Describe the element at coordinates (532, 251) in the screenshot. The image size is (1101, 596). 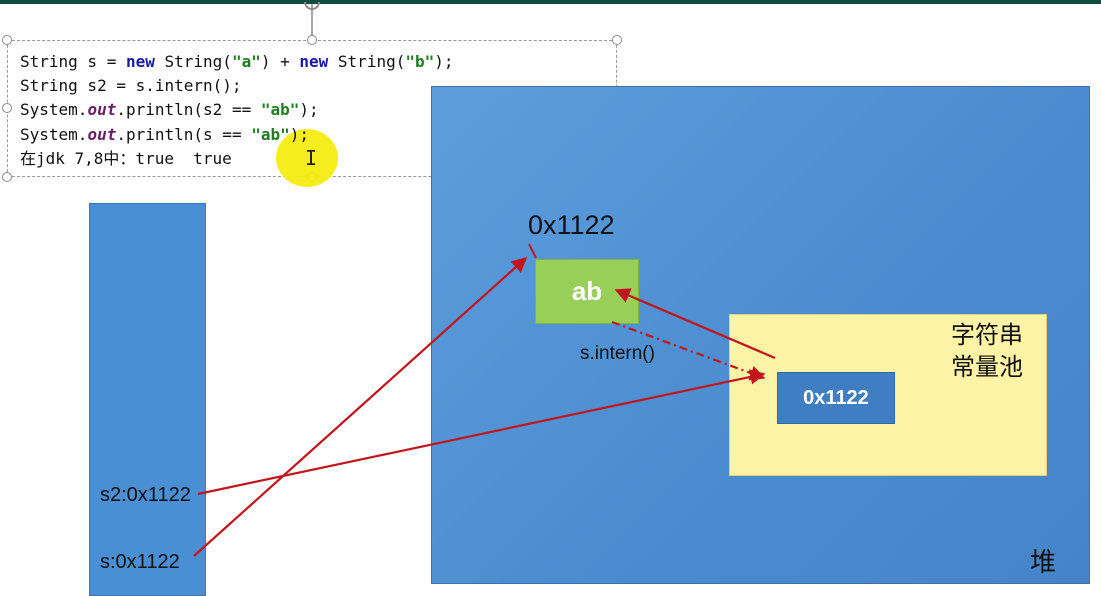
I see `address-pointer-line` at that location.